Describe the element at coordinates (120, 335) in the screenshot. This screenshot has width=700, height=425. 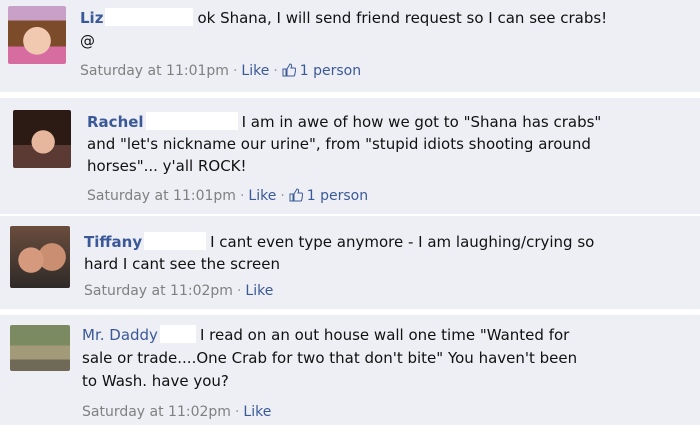
I see `author-name: Mr. Daddy` at that location.